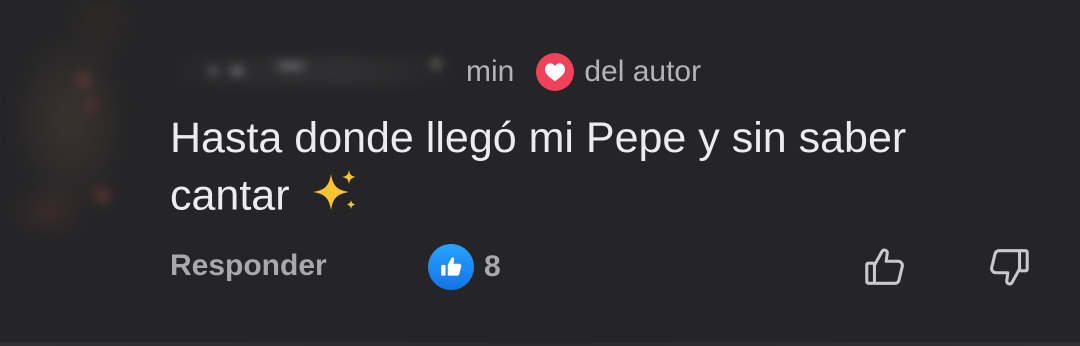  I want to click on thumbs-down-icon, so click(1009, 267).